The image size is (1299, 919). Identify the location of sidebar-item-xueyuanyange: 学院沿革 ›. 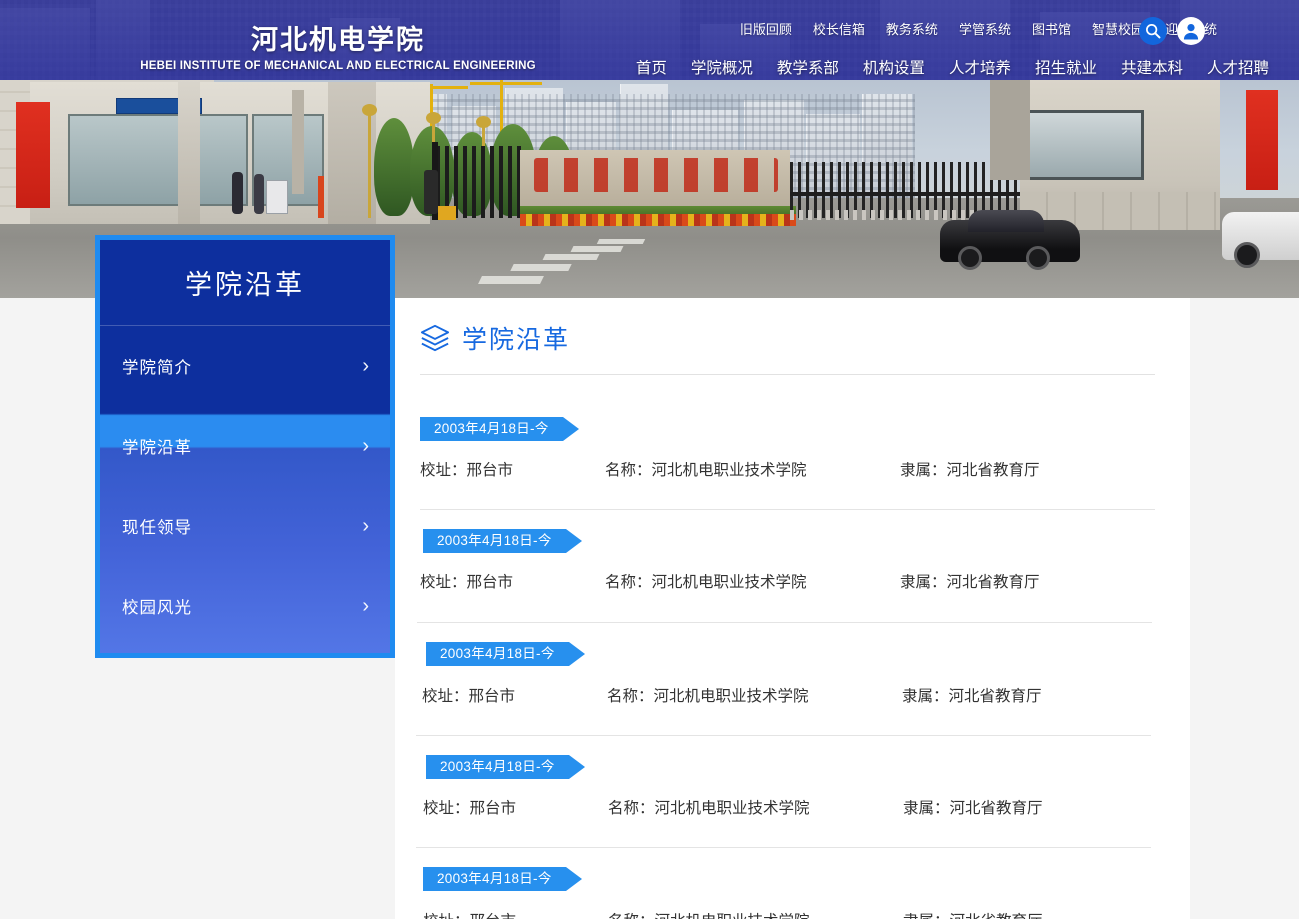
(245, 446).